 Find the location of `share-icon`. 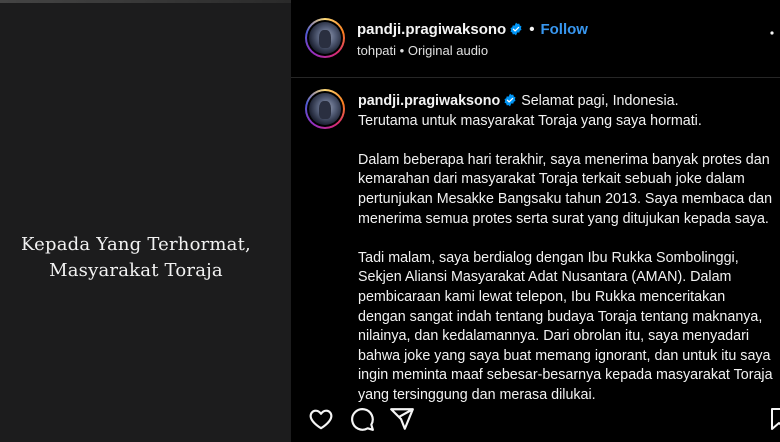

share-icon is located at coordinates (402, 419).